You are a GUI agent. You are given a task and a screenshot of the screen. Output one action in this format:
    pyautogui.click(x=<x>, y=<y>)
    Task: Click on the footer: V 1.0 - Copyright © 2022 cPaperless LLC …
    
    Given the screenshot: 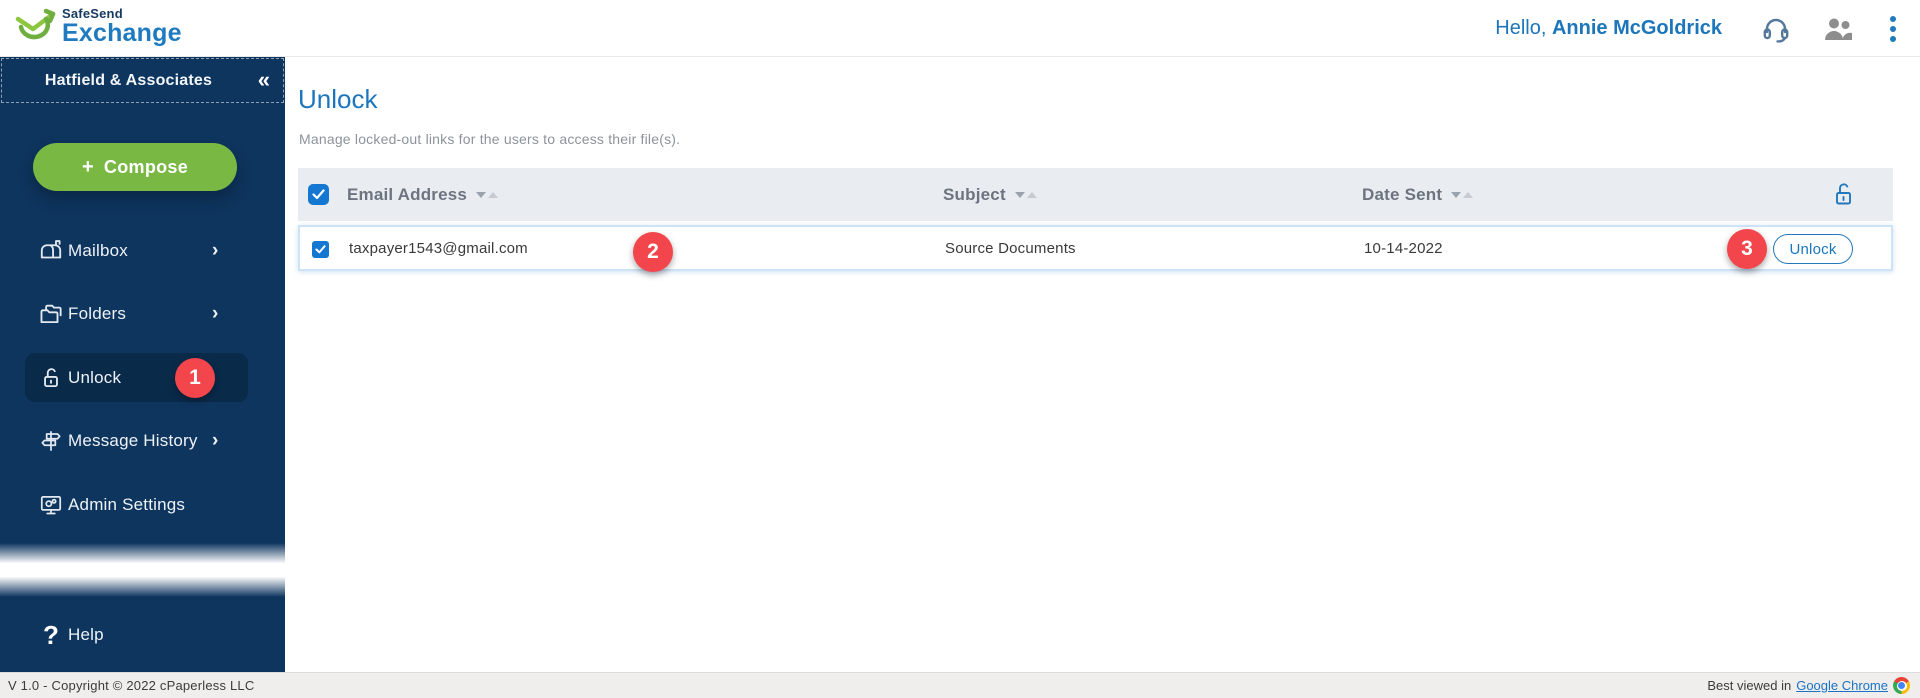 What is the action you would take?
    pyautogui.click(x=960, y=685)
    